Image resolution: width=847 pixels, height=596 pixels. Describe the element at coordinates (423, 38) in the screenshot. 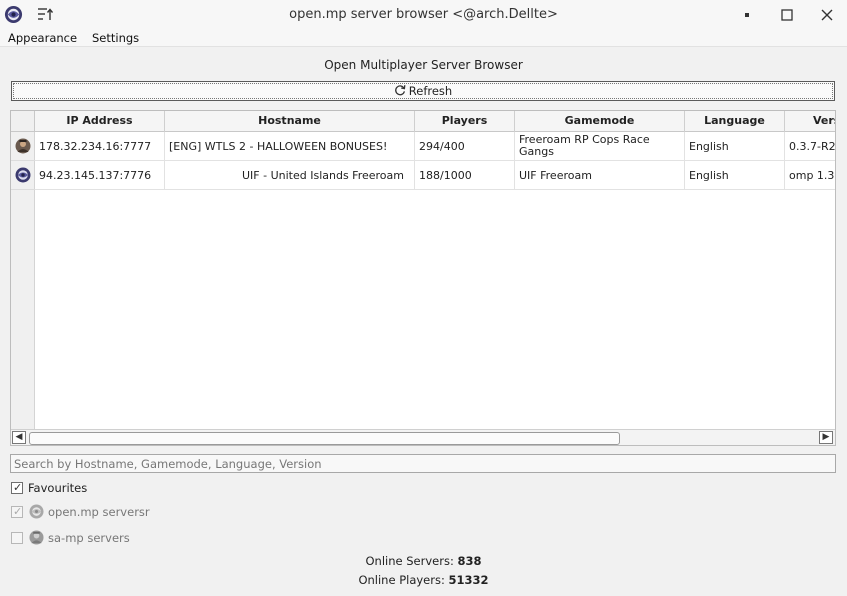

I see `menu-bar: Appearance Settings` at that location.